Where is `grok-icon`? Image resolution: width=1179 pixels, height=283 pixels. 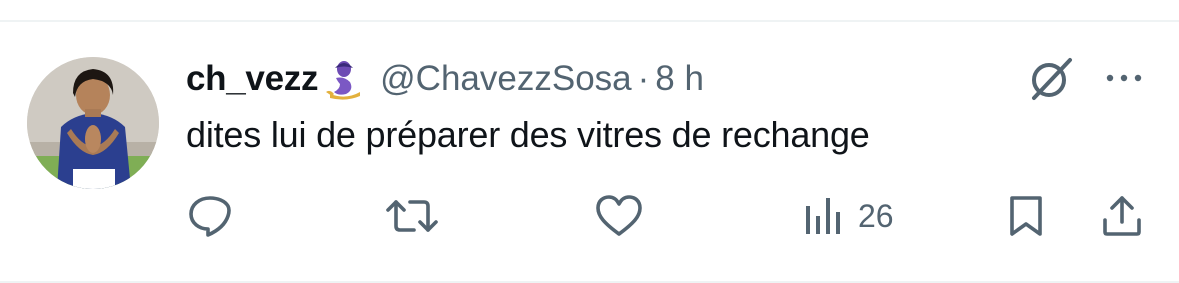
grok-icon is located at coordinates (1052, 79).